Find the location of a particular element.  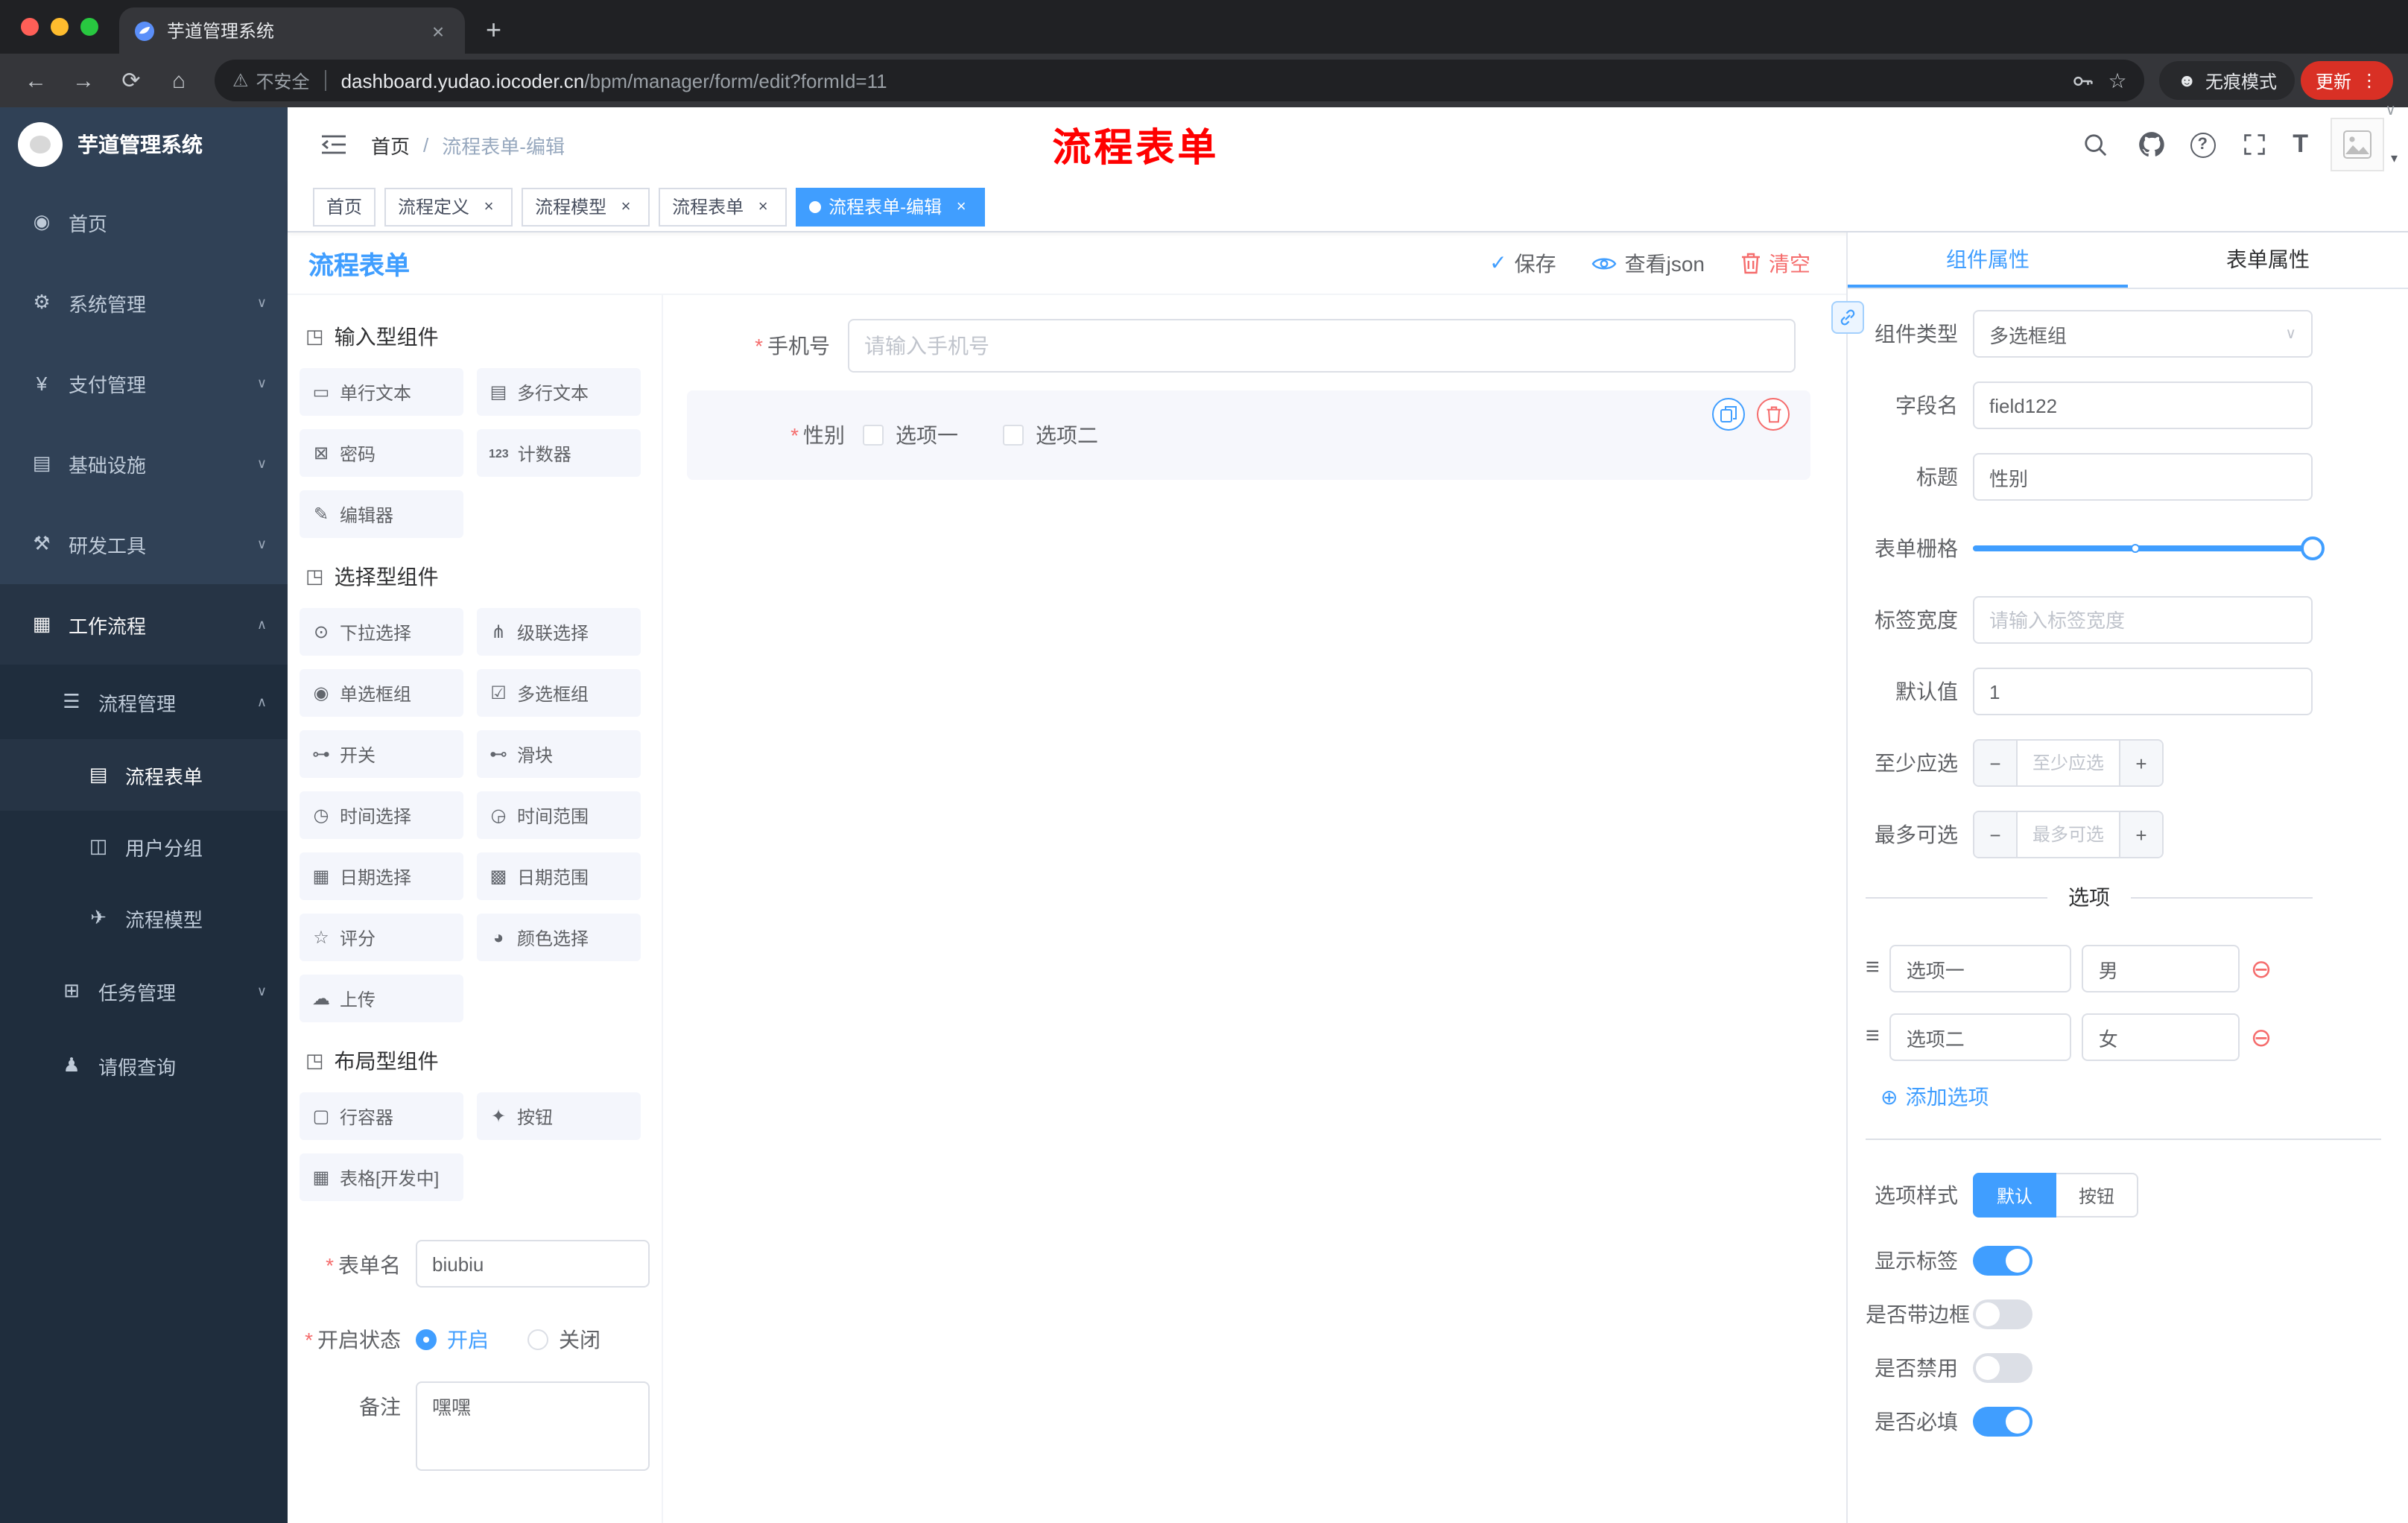

gender-option-1: 选项一 is located at coordinates (910, 435).